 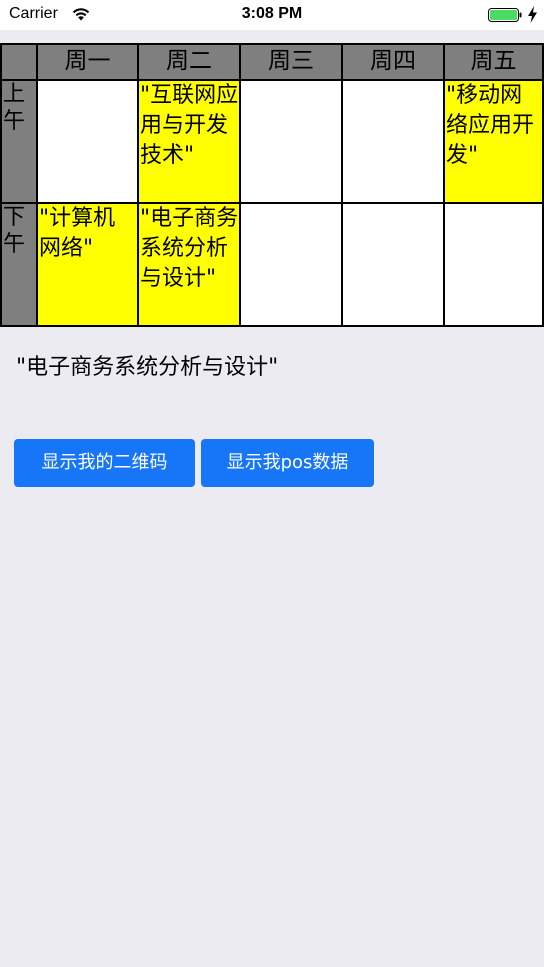 I want to click on clock: 3:08 PM, so click(x=272, y=13).